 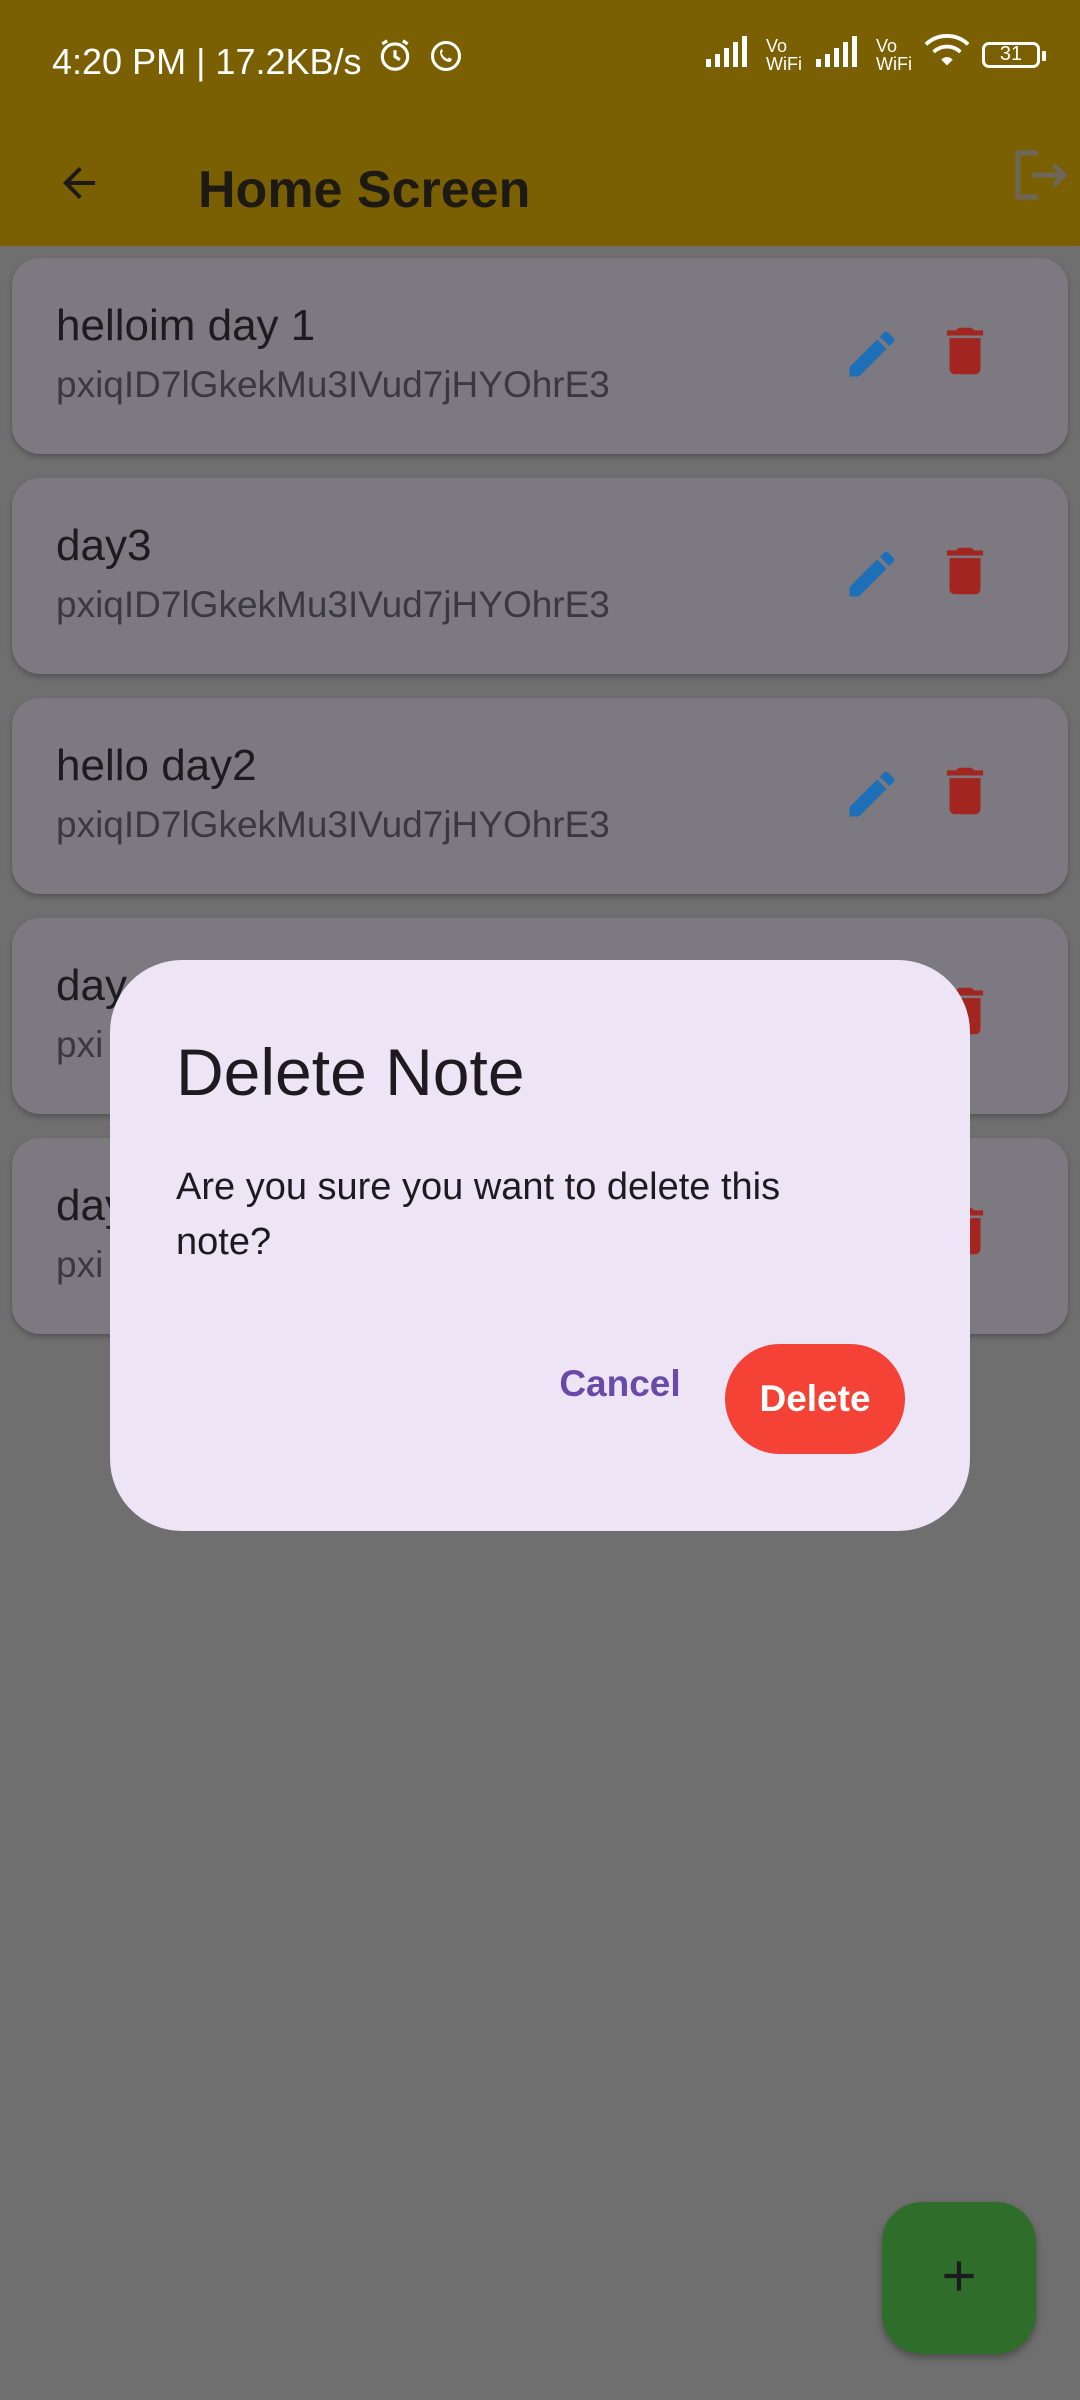 What do you see at coordinates (815, 1399) in the screenshot?
I see `confirm-delete-button: Delete` at bounding box center [815, 1399].